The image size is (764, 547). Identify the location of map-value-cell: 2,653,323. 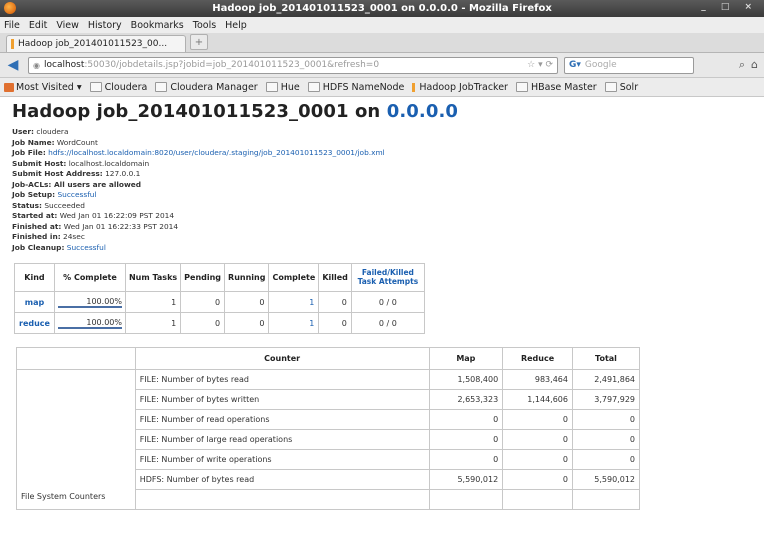
(466, 399).